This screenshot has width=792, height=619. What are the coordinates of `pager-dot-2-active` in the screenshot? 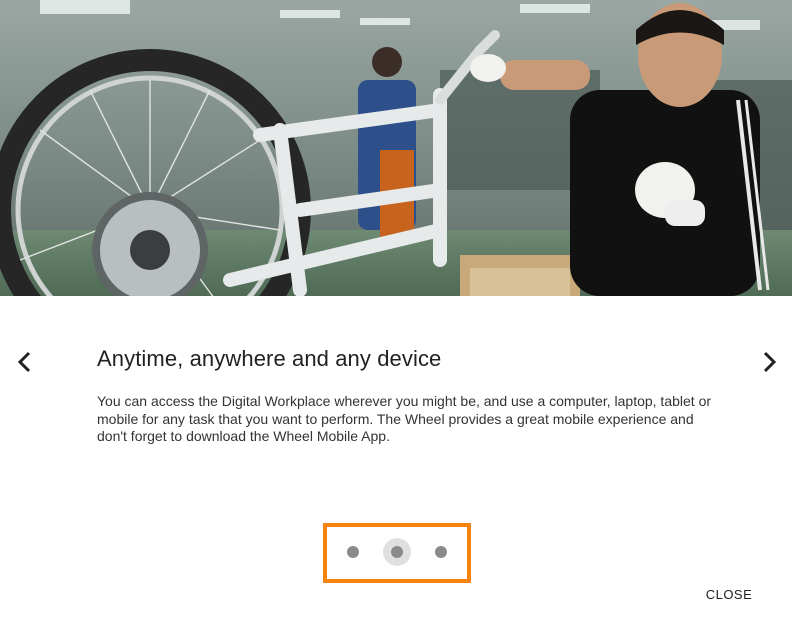 It's located at (397, 552).